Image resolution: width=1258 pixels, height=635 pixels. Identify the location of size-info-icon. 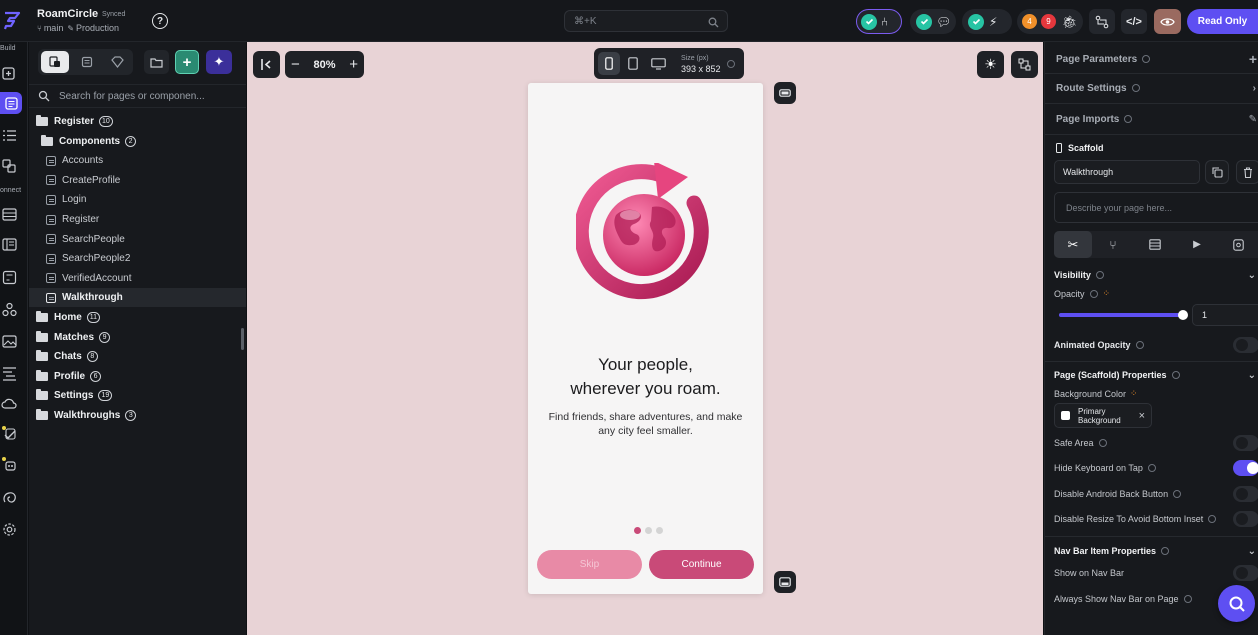
(730, 63).